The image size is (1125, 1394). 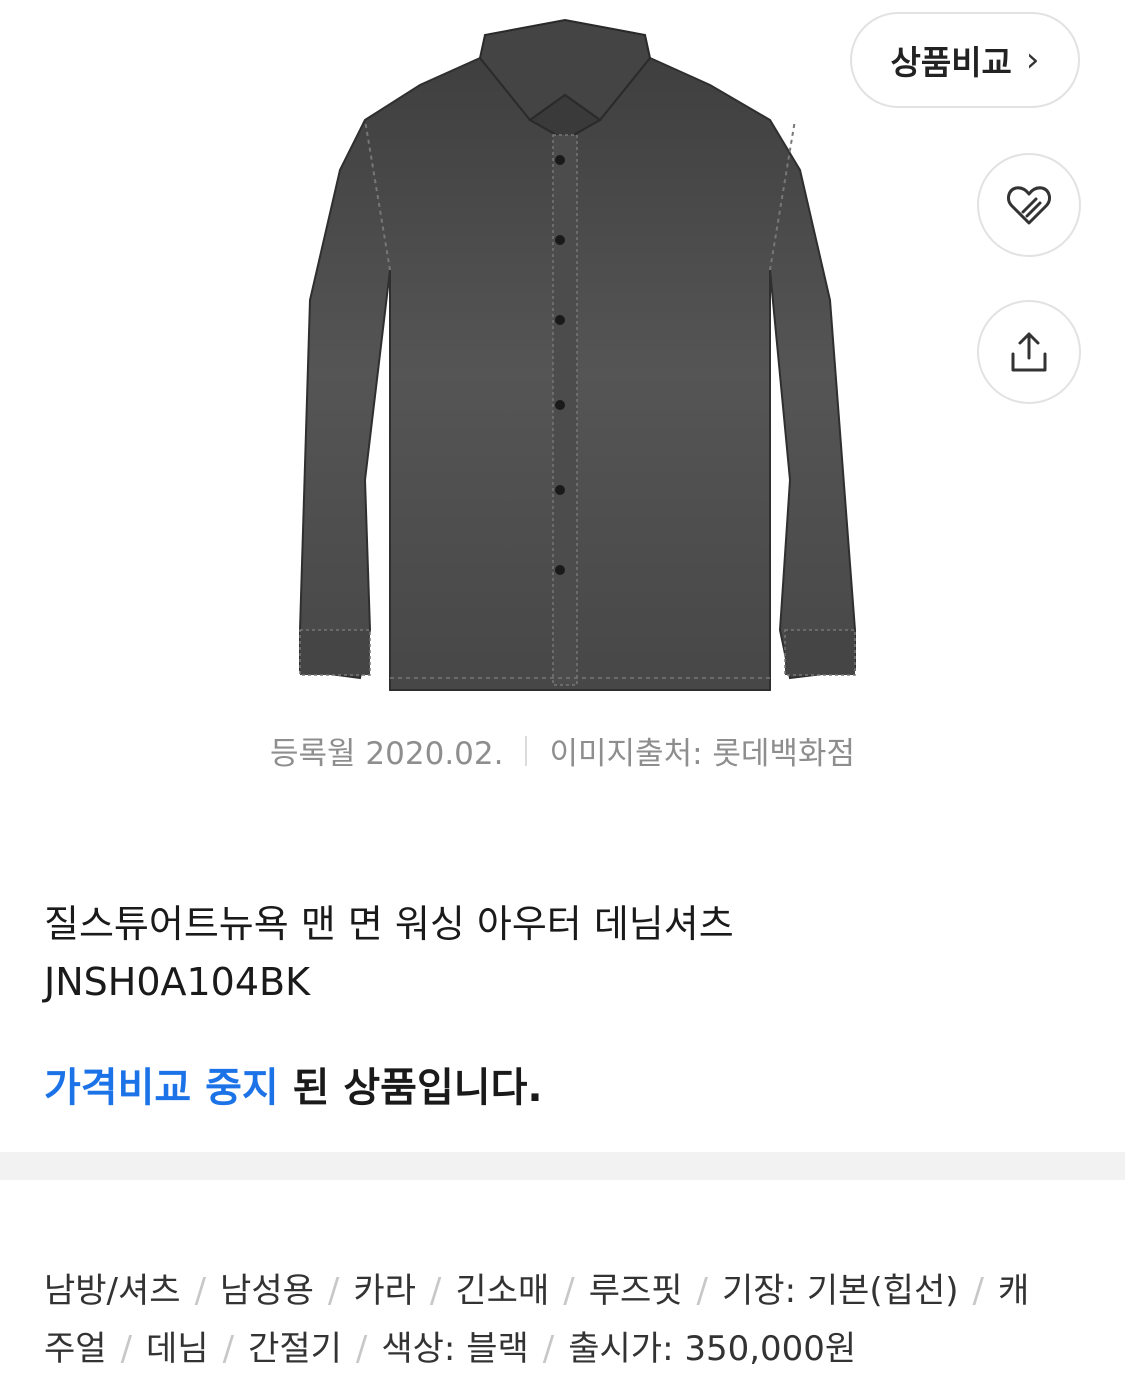 What do you see at coordinates (177, 982) in the screenshot?
I see `product-model-code: JNSH0A104BK` at bounding box center [177, 982].